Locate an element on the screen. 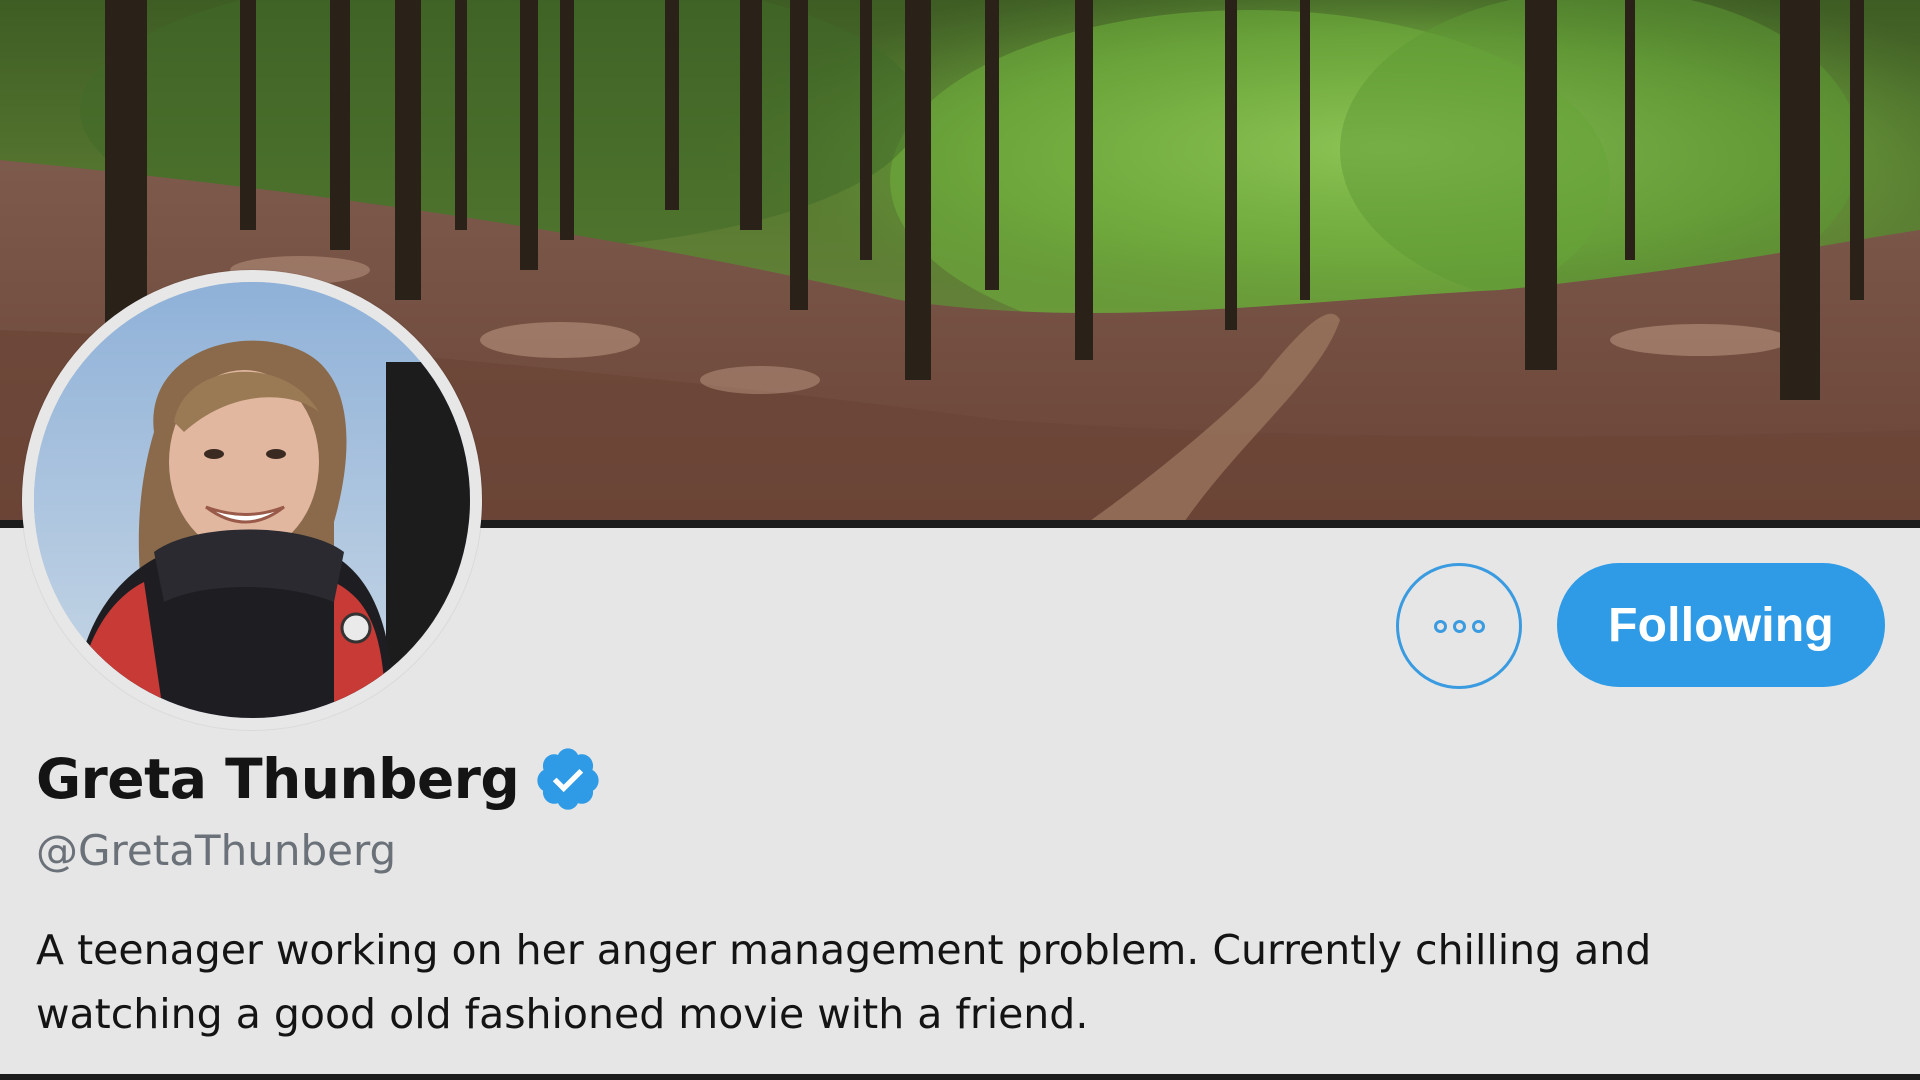  bottom-edge is located at coordinates (960, 1077).